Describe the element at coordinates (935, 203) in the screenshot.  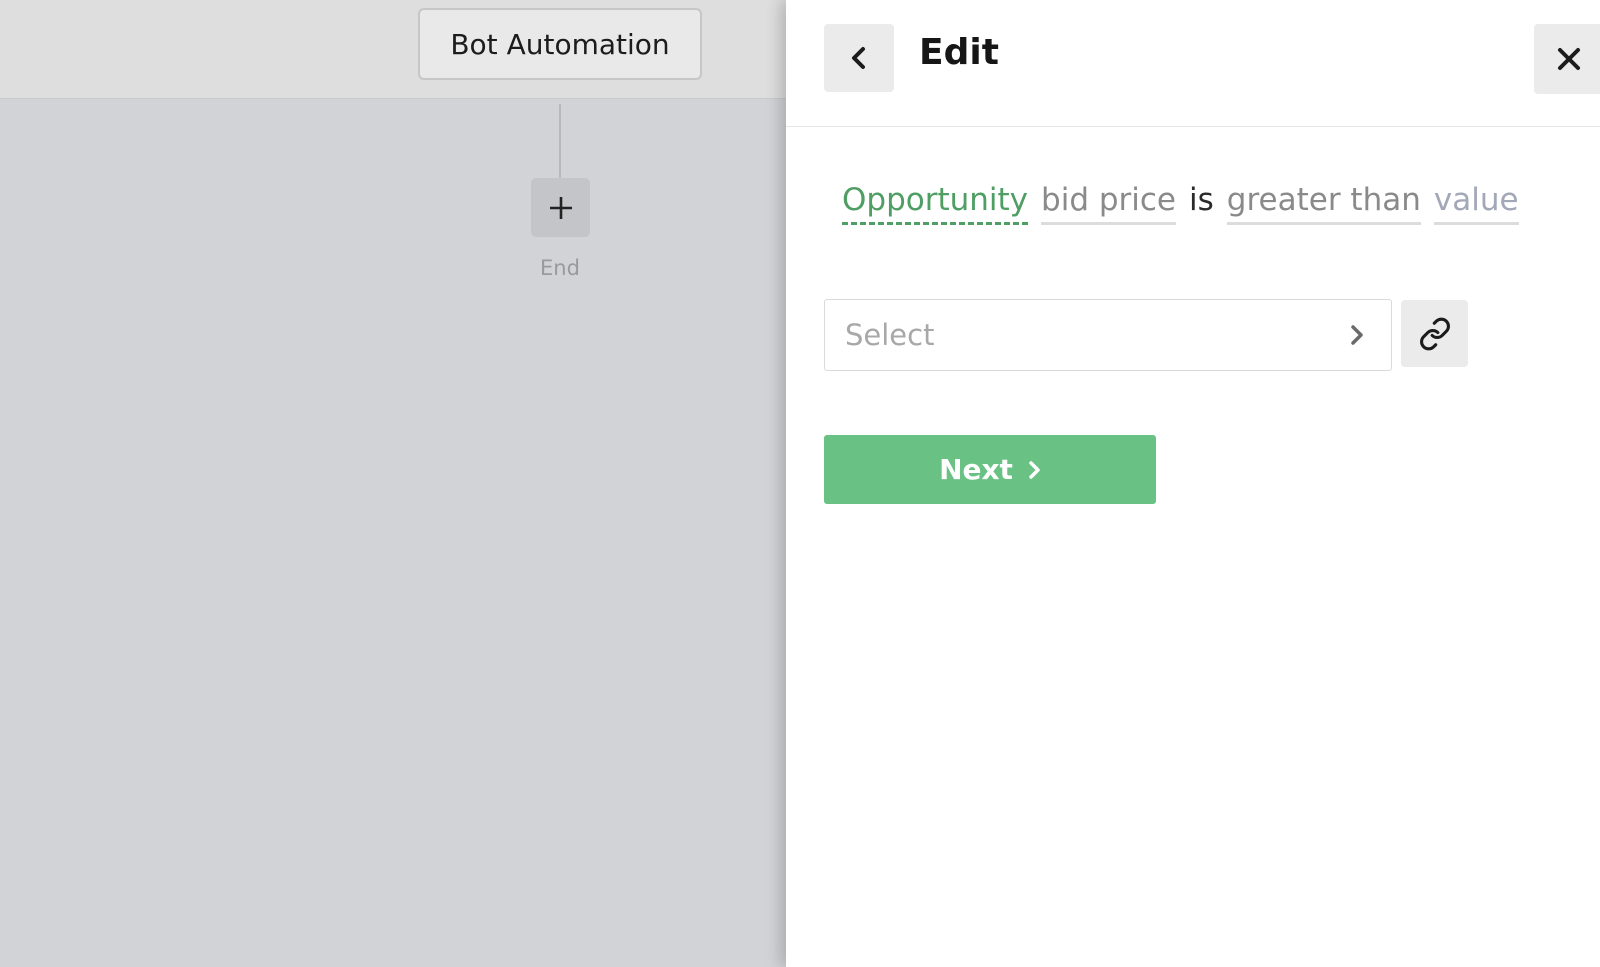
I see `condition-entity: Opportunity` at that location.